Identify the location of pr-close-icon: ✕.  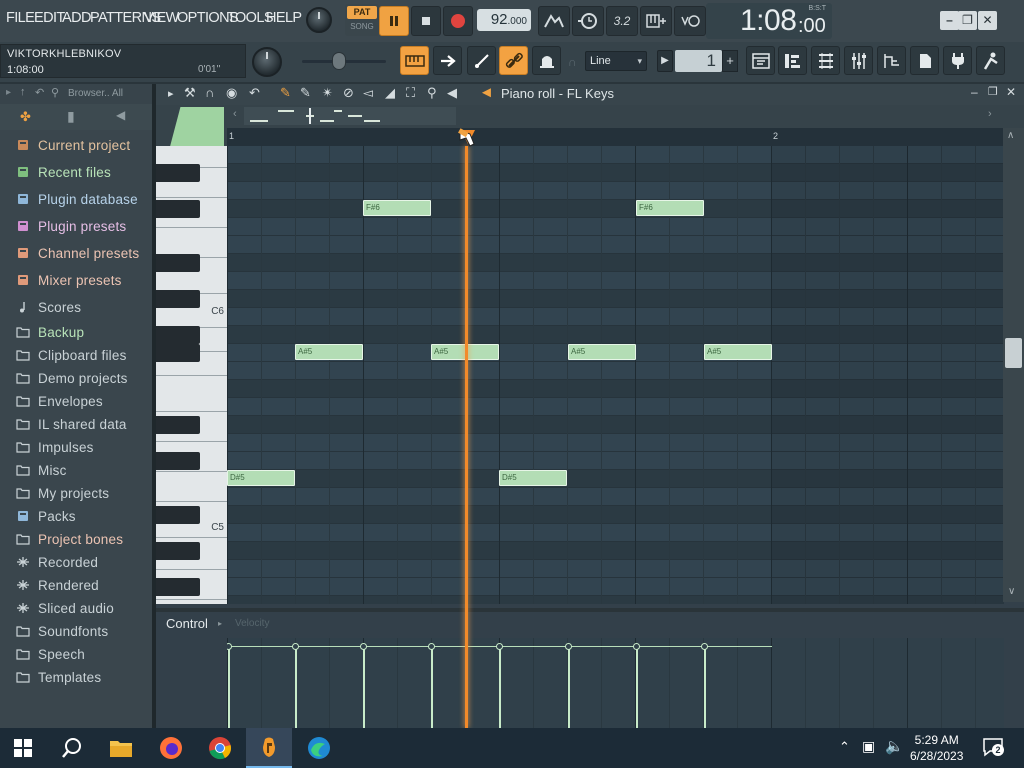
(1011, 92).